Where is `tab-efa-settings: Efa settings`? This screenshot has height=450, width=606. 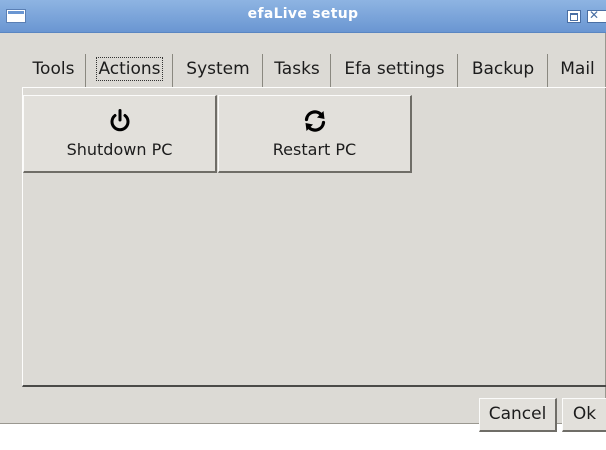
tab-efa-settings: Efa settings is located at coordinates (395, 70).